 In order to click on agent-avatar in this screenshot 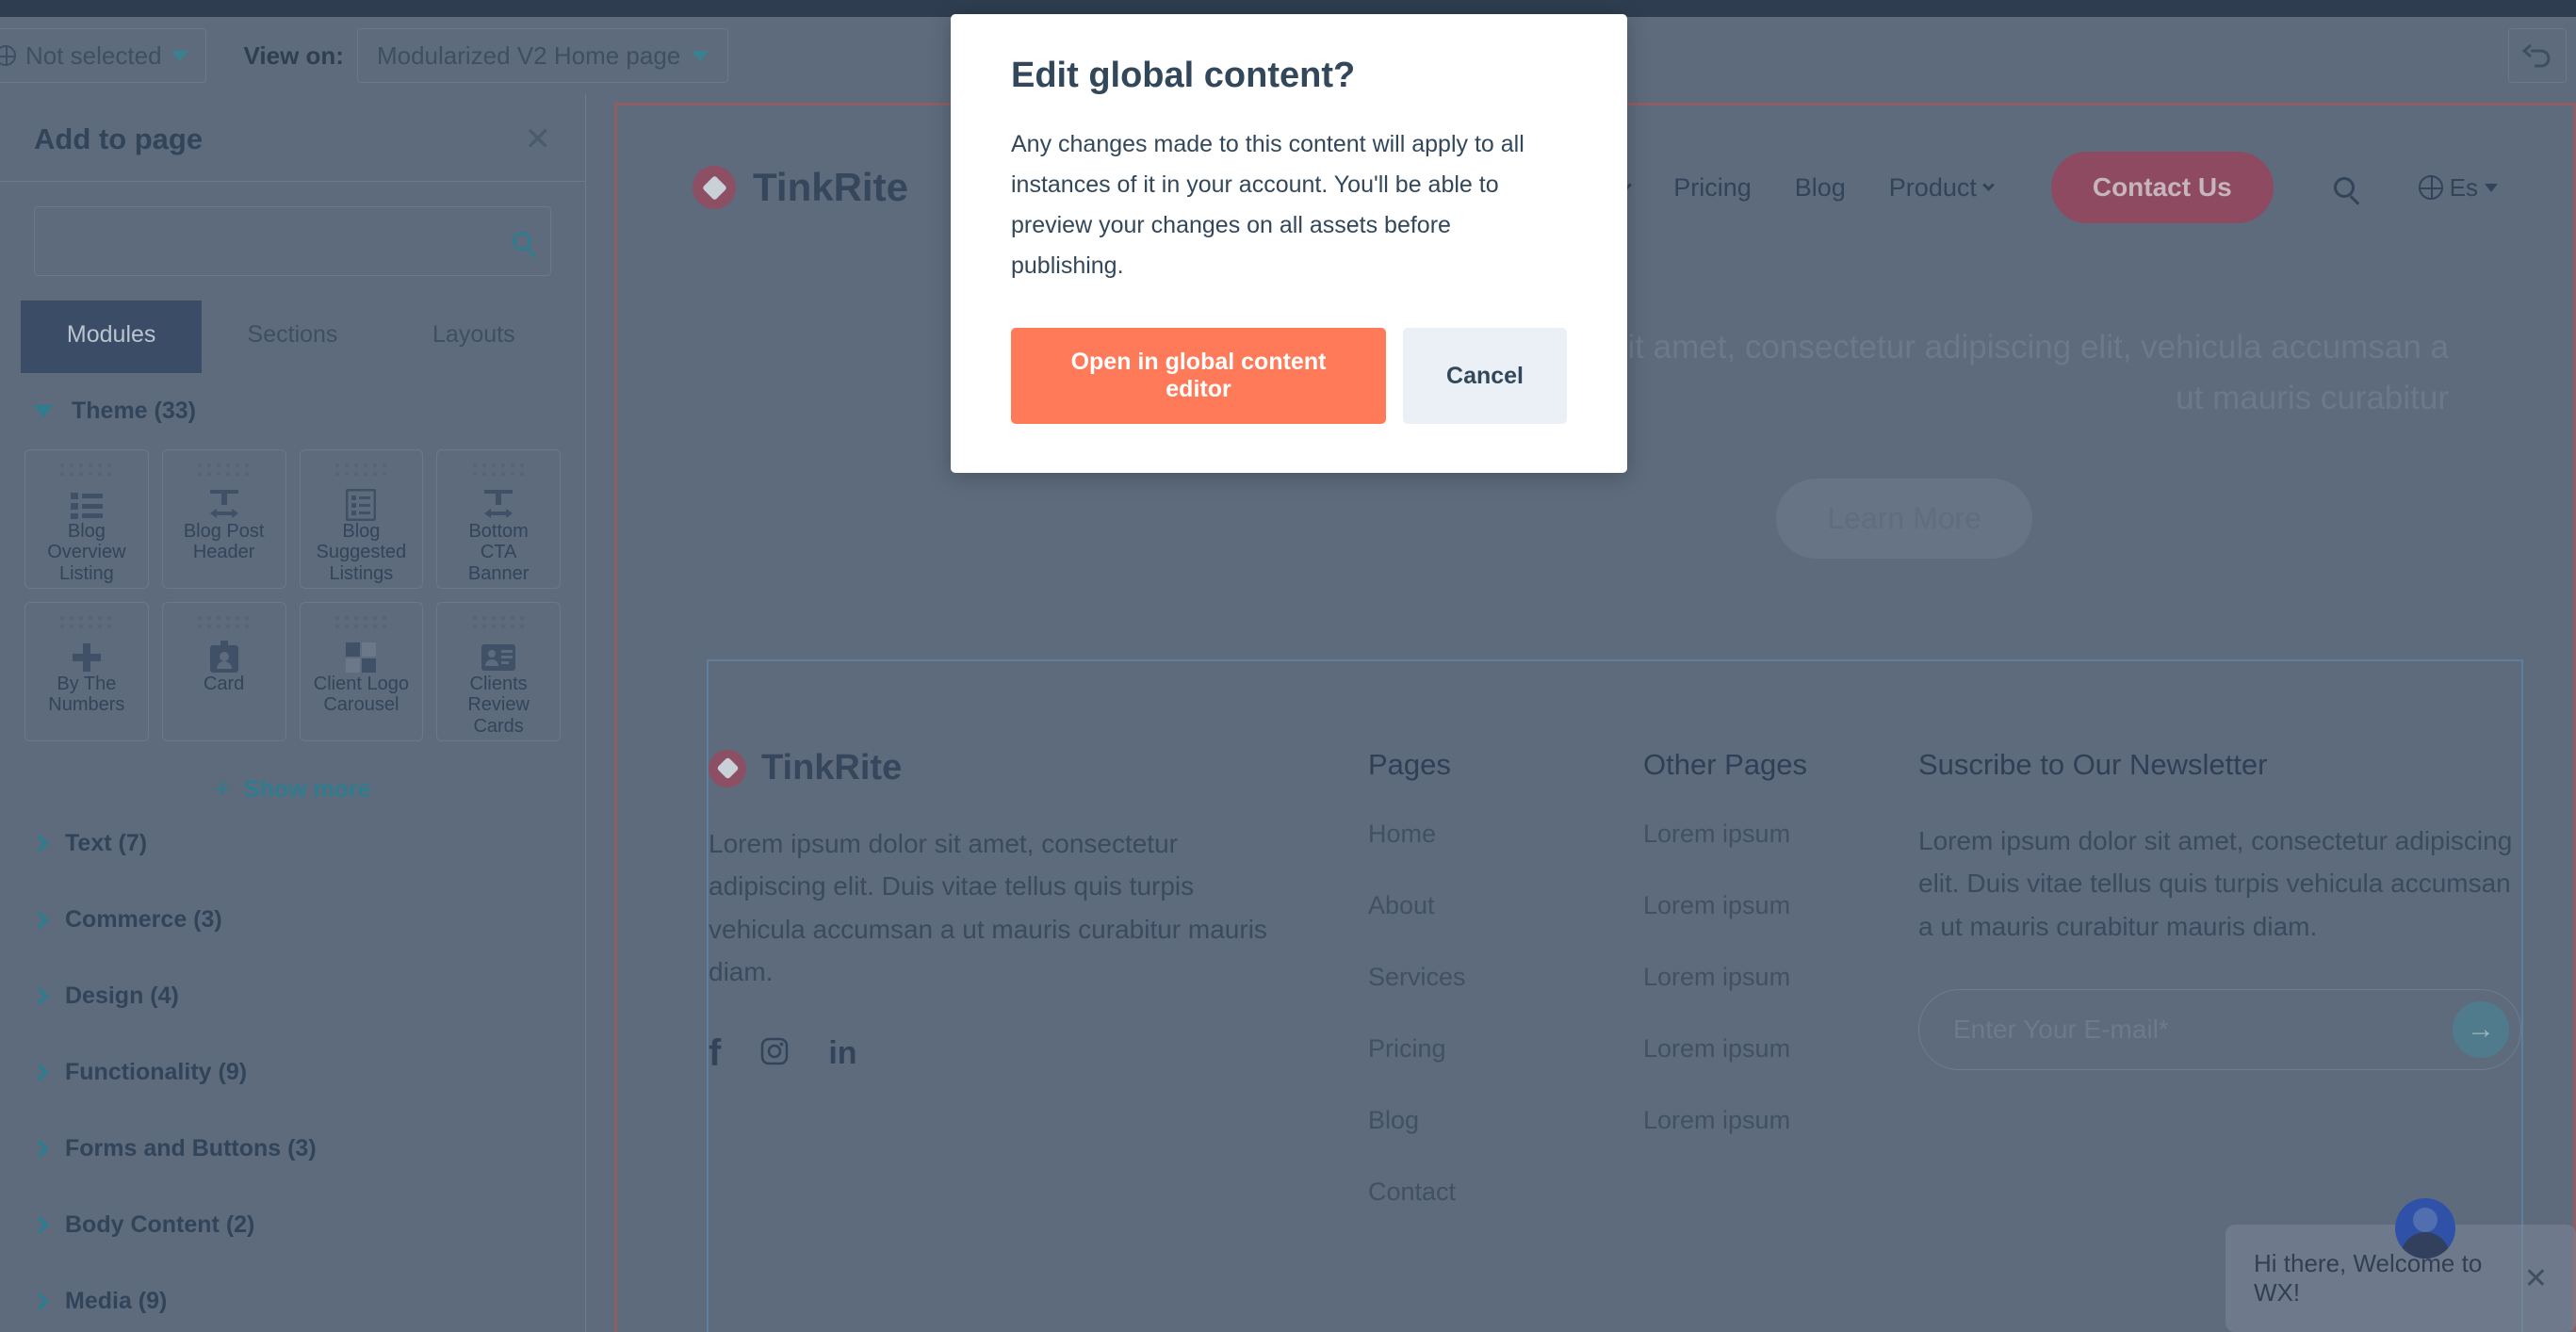, I will do `click(2425, 1228)`.